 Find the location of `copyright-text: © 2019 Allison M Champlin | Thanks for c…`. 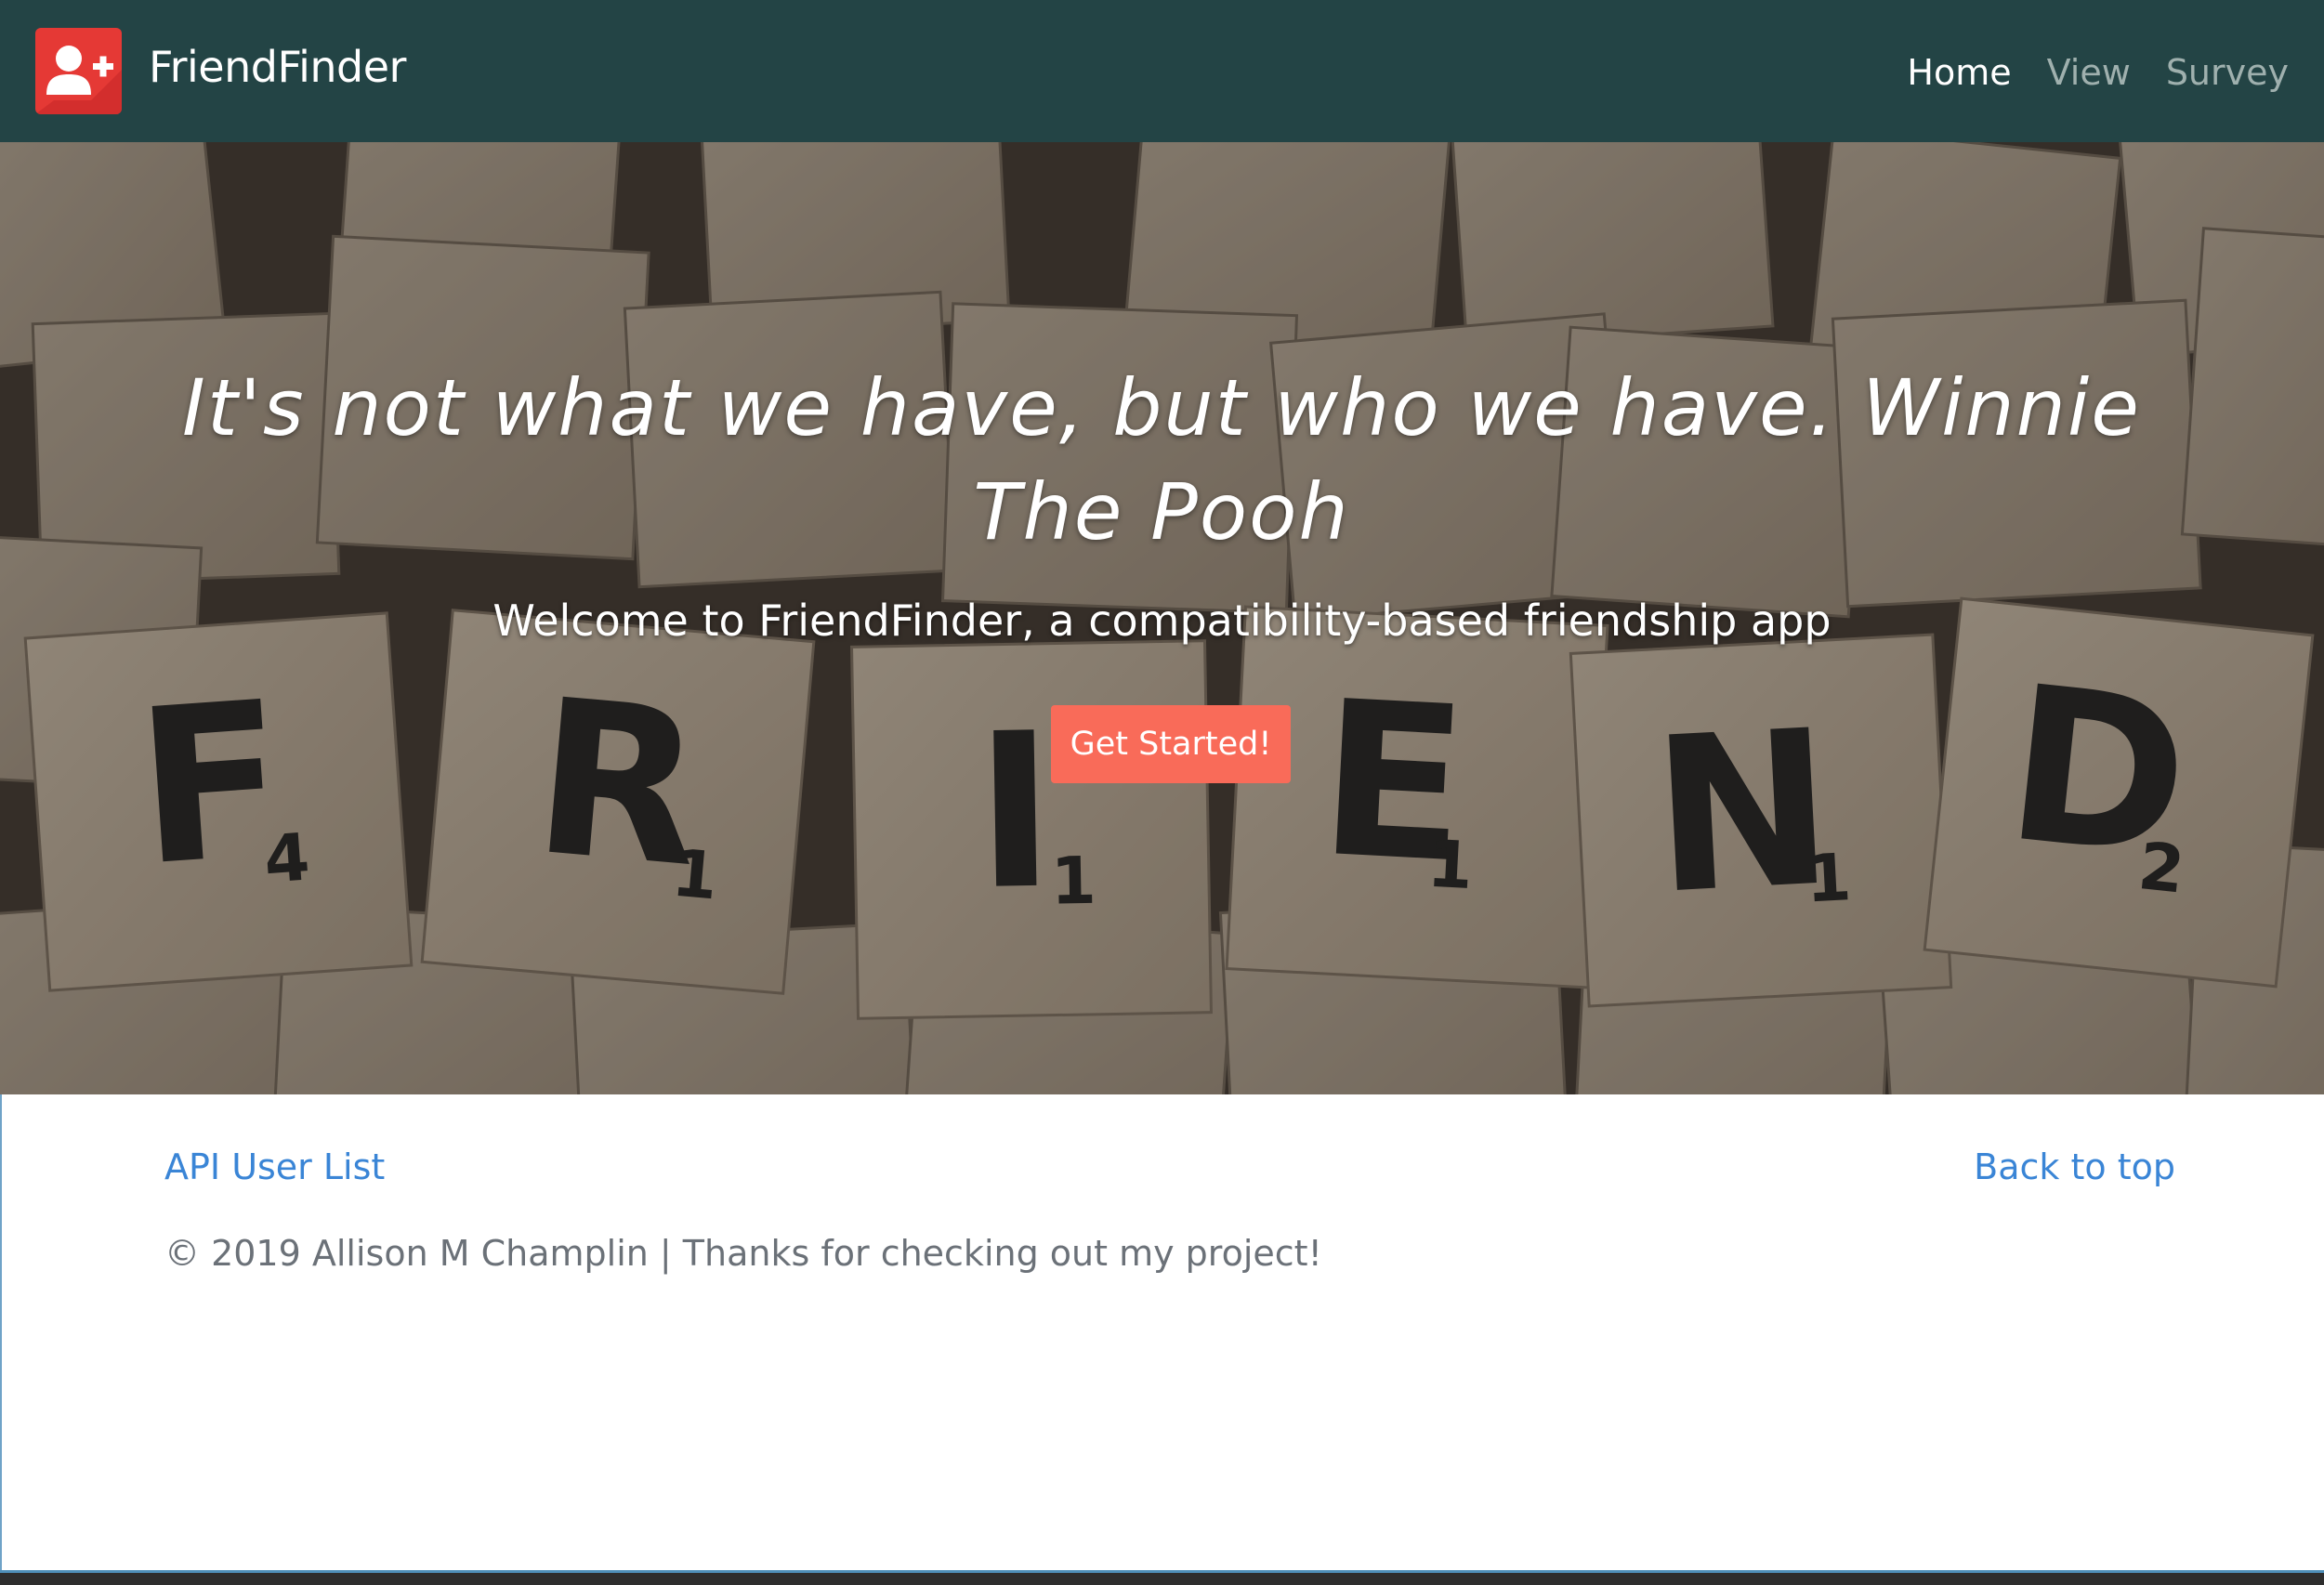

copyright-text: © 2019 Allison M Champlin | Thanks for c… is located at coordinates (743, 1254).